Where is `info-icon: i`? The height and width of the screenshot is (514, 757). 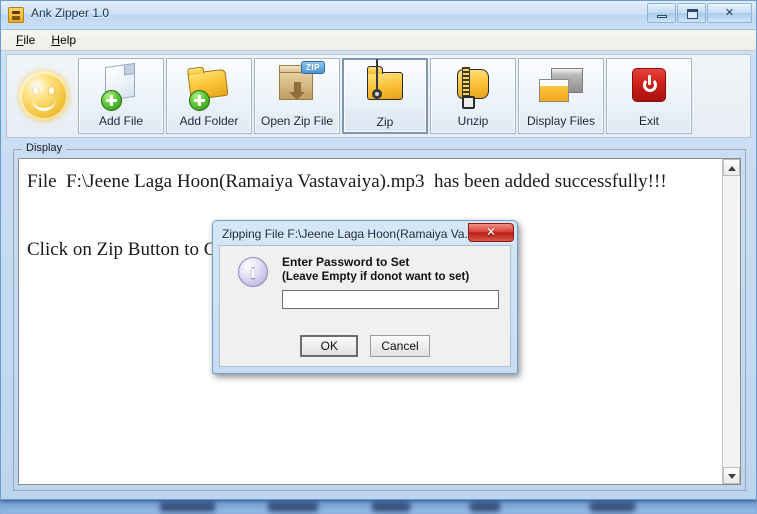
info-icon: i is located at coordinates (253, 272).